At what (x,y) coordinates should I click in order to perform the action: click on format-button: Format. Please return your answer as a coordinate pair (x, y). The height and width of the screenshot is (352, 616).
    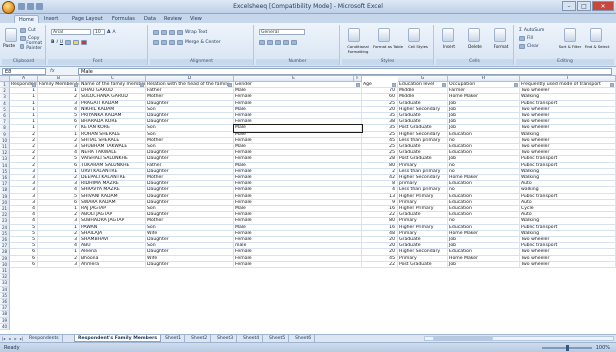
    Looking at the image, I should click on (501, 46).